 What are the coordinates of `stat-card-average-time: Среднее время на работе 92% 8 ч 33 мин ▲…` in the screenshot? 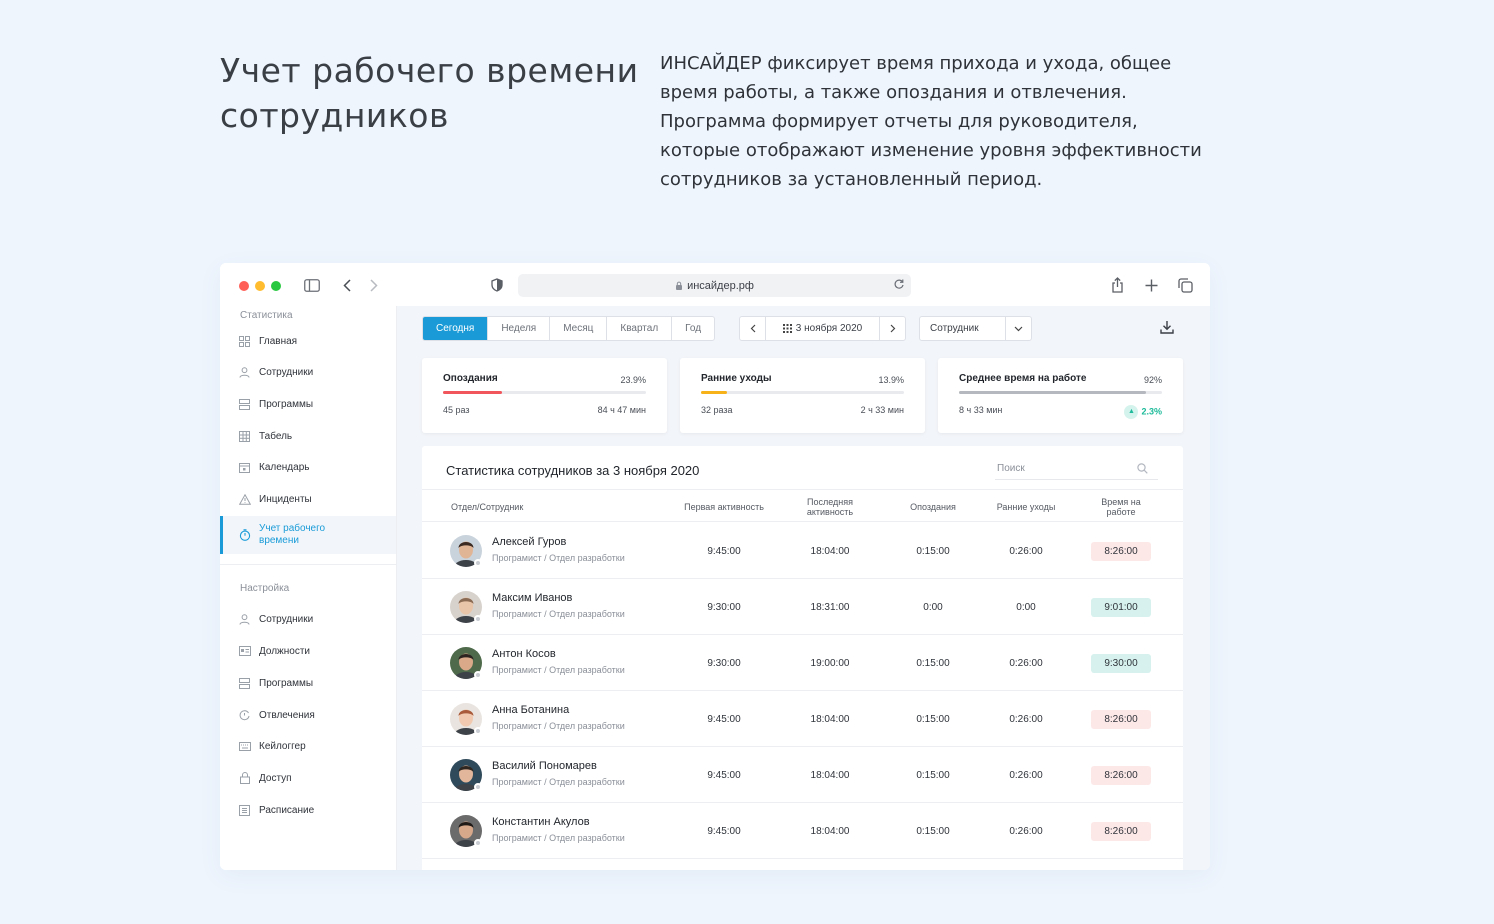 It's located at (1060, 395).